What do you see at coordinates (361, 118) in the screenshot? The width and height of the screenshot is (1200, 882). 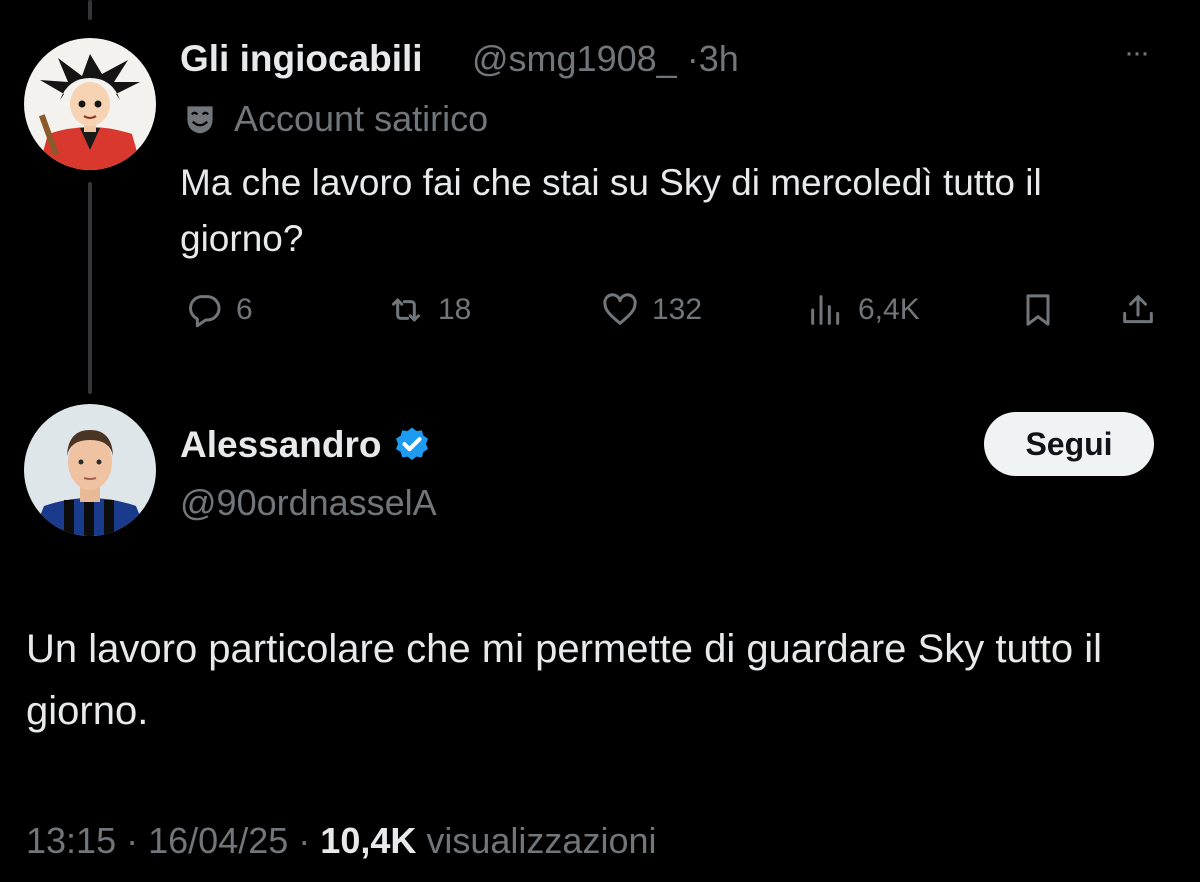 I see `account-label-text: Account satirico` at bounding box center [361, 118].